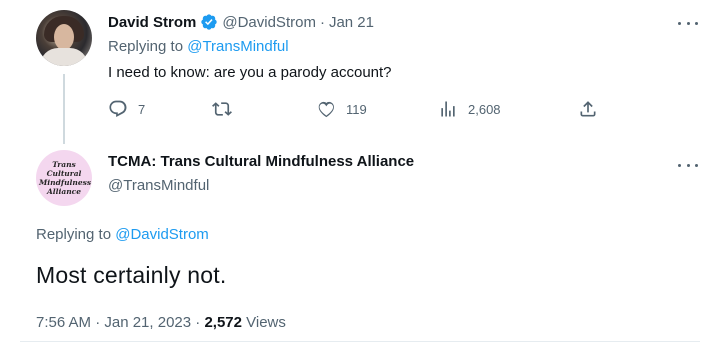  I want to click on replying-to-line: Replying to @TransMindful, so click(198, 46).